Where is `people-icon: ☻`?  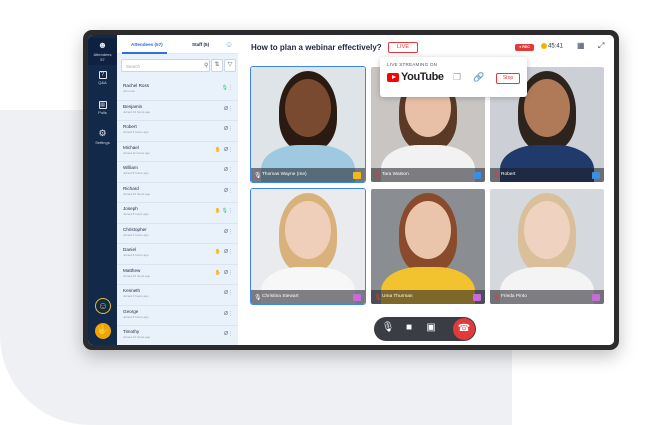 people-icon: ☻ is located at coordinates (102, 45).